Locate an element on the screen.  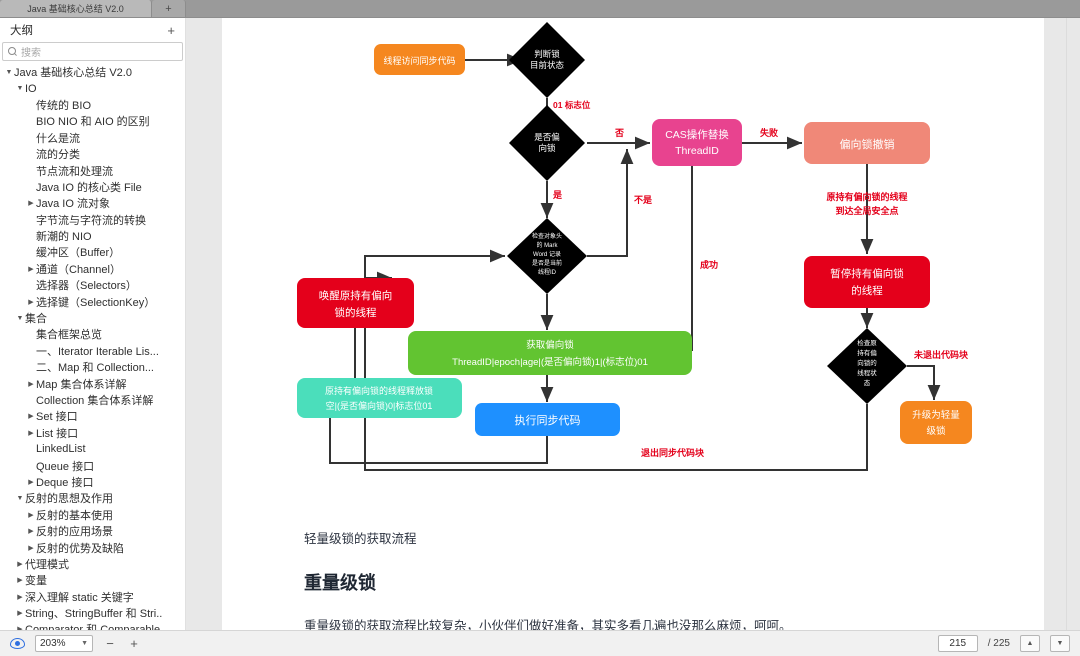
zoom-level-value: 203% is located at coordinates (53, 643).